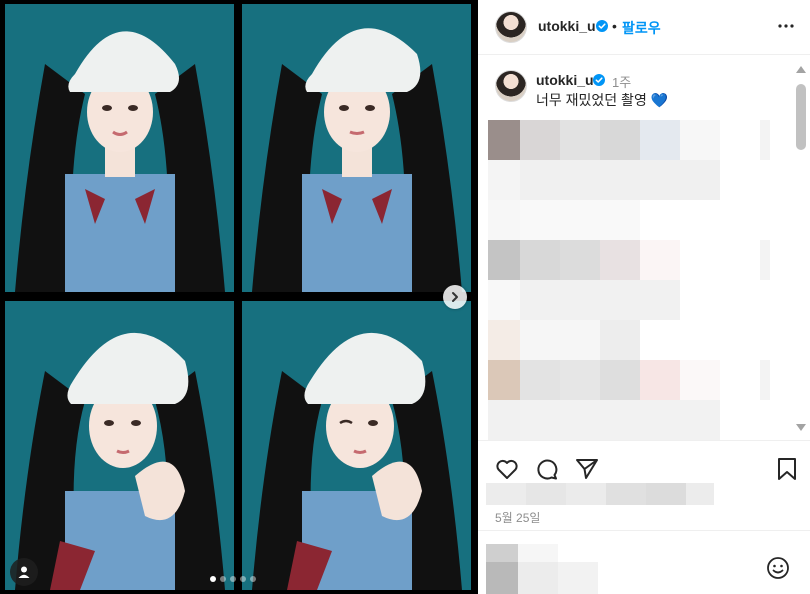  I want to click on comment-input, so click(546, 569).